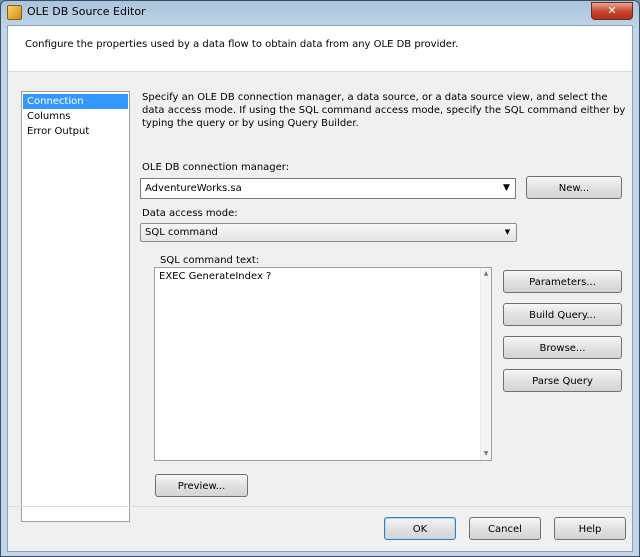 The height and width of the screenshot is (557, 640). Describe the element at coordinates (75, 108) in the screenshot. I see `nav-item-connection-manager: Connection Manager` at that location.